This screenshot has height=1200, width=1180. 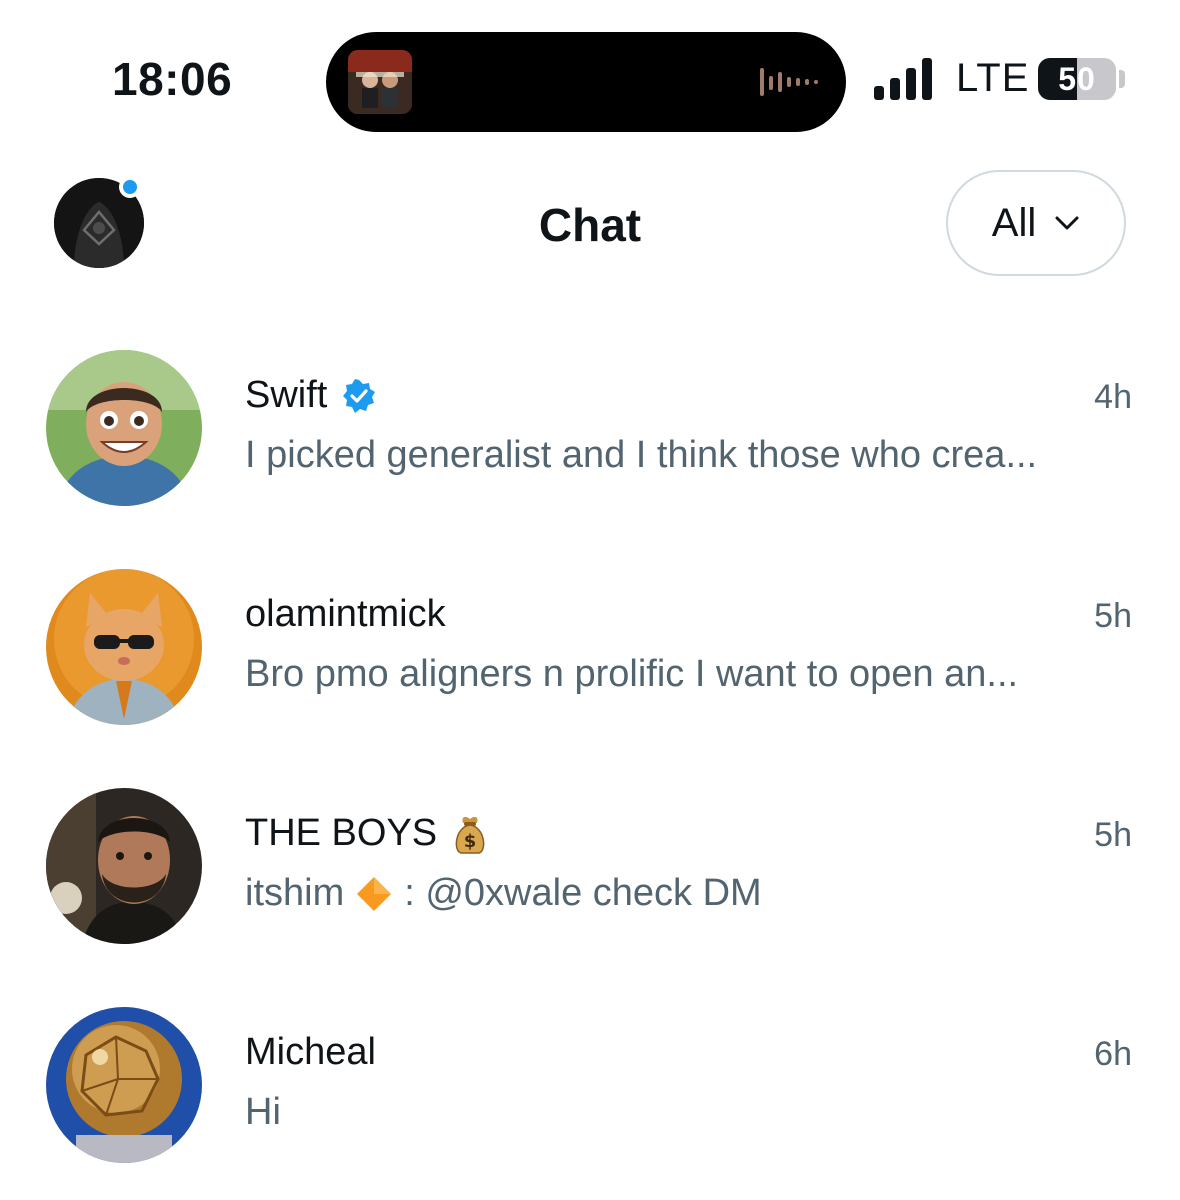 What do you see at coordinates (295, 893) in the screenshot?
I see `chat-preview-sender: itshim` at bounding box center [295, 893].